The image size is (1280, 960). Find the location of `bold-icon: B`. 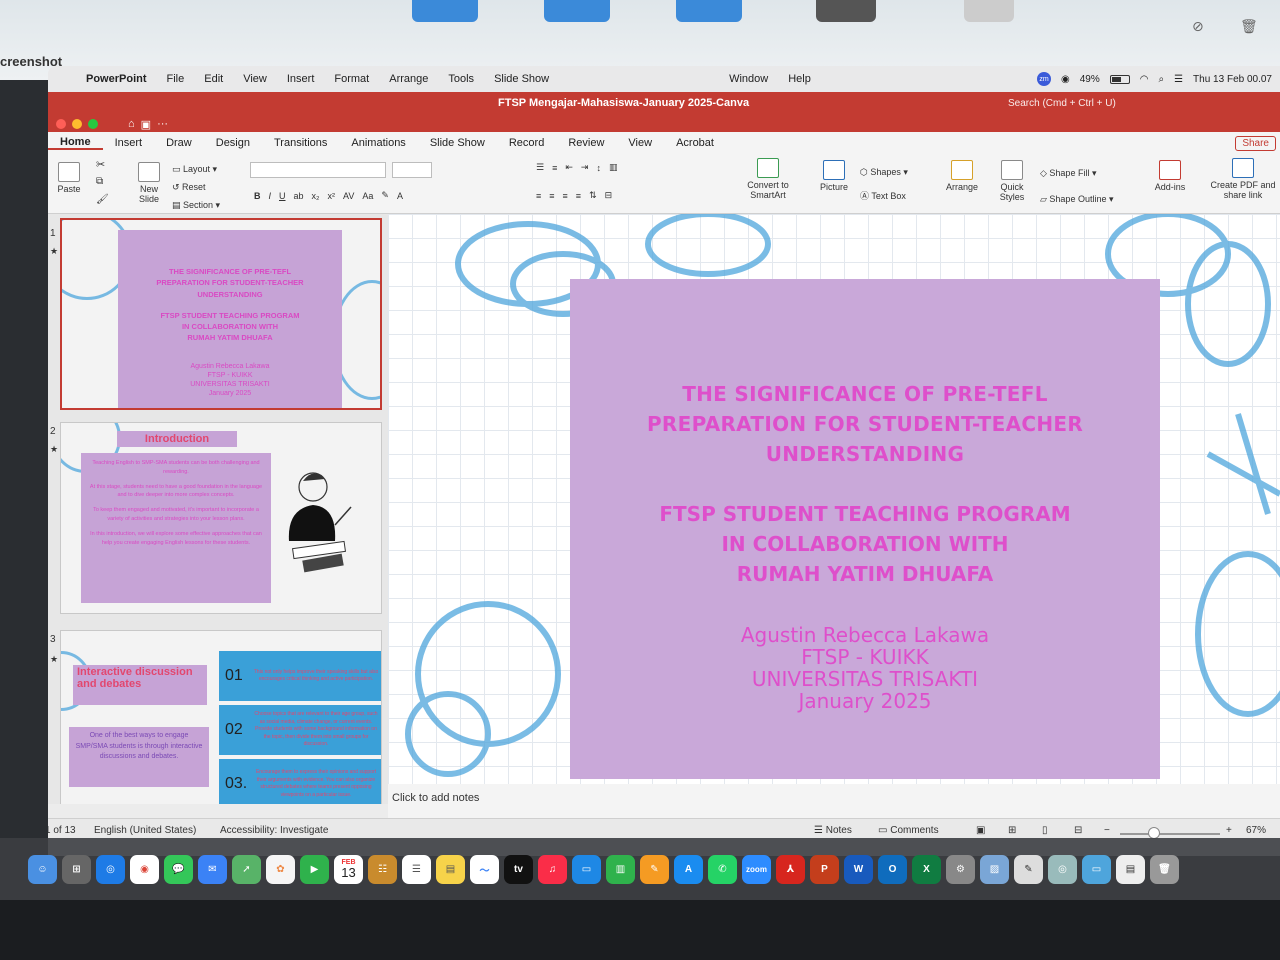

bold-icon: B is located at coordinates (257, 196).